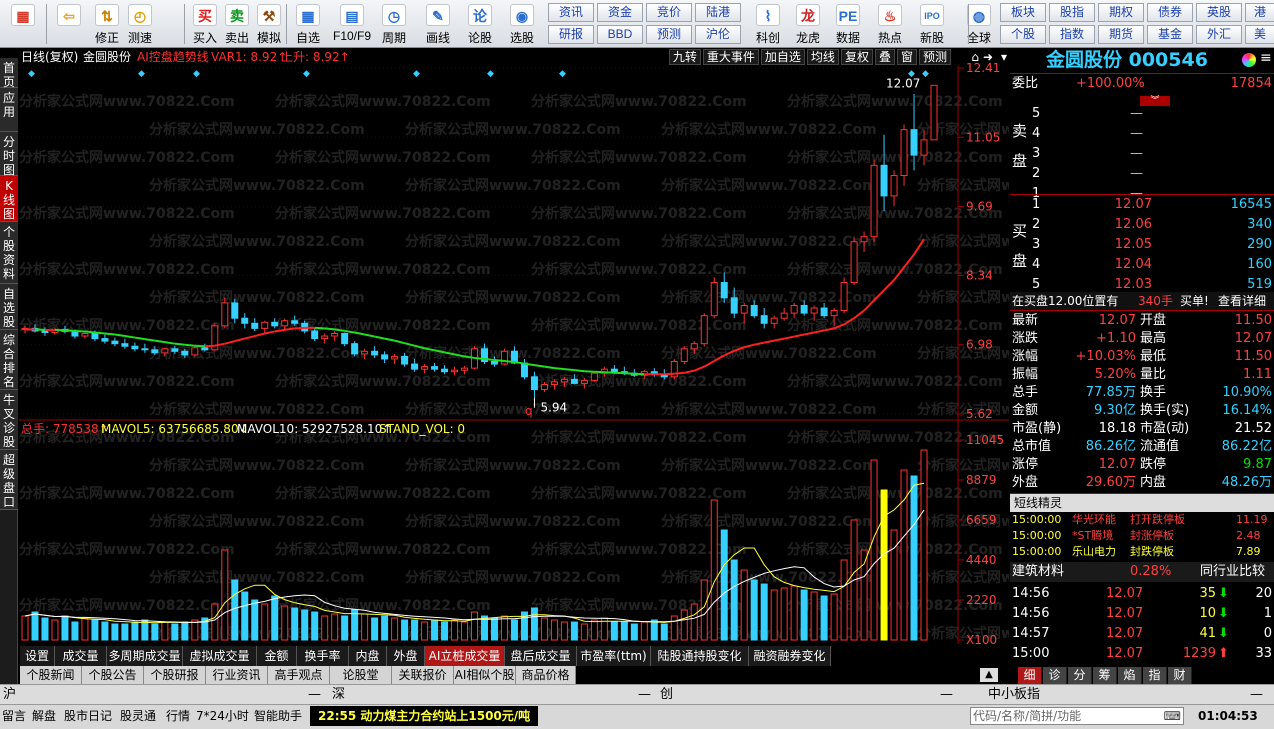 This screenshot has height=729, width=1274. I want to click on indicator-tab-10: 市盈率(ttm), so click(614, 656).